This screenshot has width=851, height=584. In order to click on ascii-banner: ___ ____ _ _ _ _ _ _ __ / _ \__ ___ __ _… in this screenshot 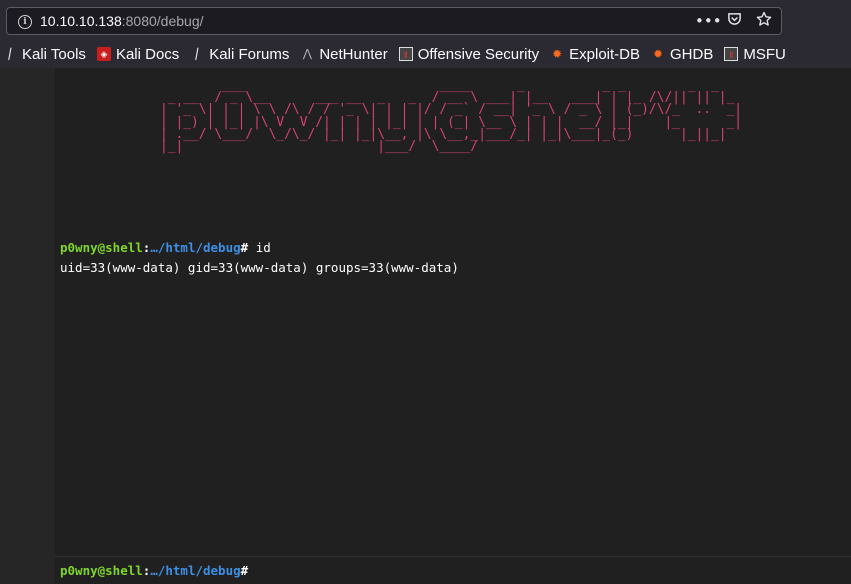, I will do `click(451, 116)`.